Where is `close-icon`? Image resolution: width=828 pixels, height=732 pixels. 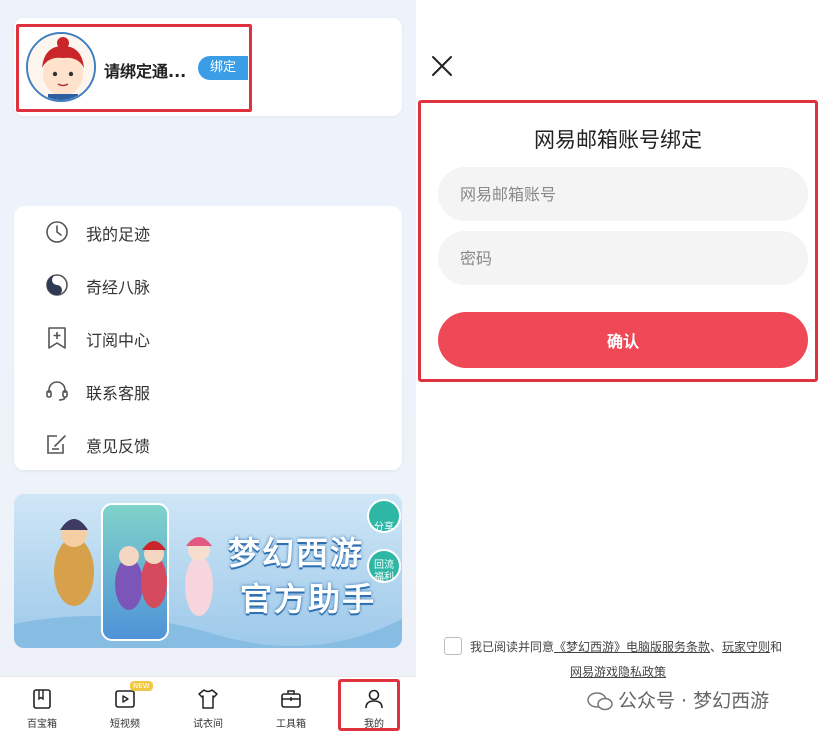 close-icon is located at coordinates (442, 66).